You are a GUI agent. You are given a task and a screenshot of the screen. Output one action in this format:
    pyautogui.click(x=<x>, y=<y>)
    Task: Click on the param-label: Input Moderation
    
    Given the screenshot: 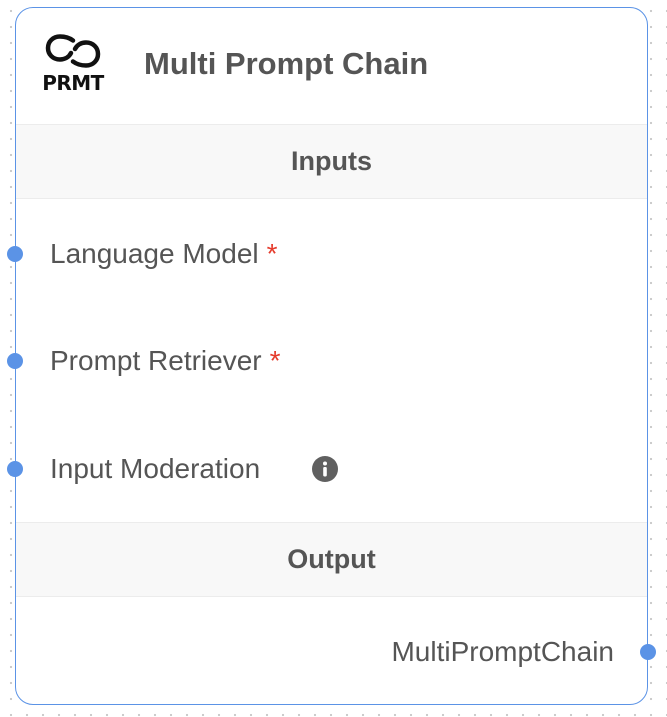 What is the action you would take?
    pyautogui.click(x=155, y=469)
    